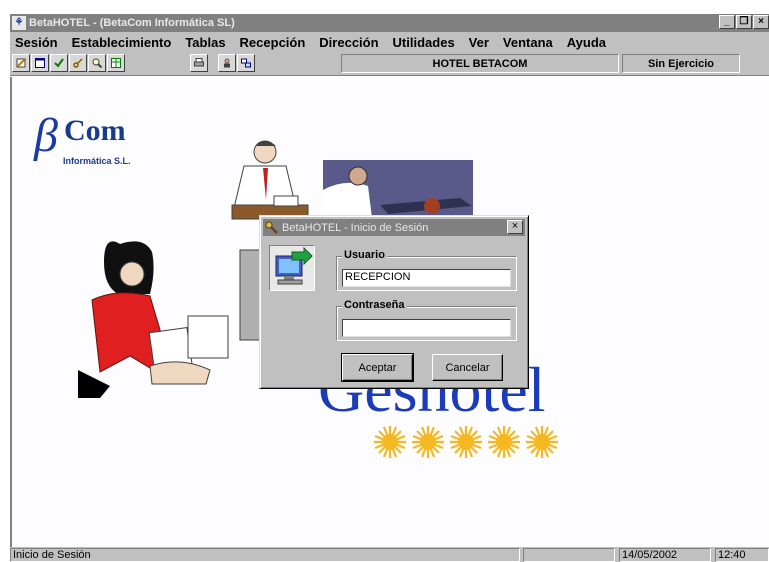 The width and height of the screenshot is (769, 562). I want to click on status-date: 14/05/2002, so click(665, 555).